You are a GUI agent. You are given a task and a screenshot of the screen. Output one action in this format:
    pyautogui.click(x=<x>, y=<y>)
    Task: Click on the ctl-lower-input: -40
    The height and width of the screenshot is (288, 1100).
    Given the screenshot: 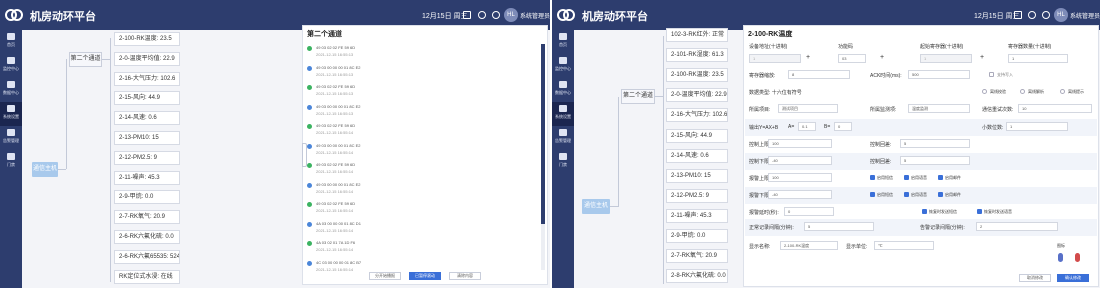 What is the action you would take?
    pyautogui.click(x=800, y=160)
    